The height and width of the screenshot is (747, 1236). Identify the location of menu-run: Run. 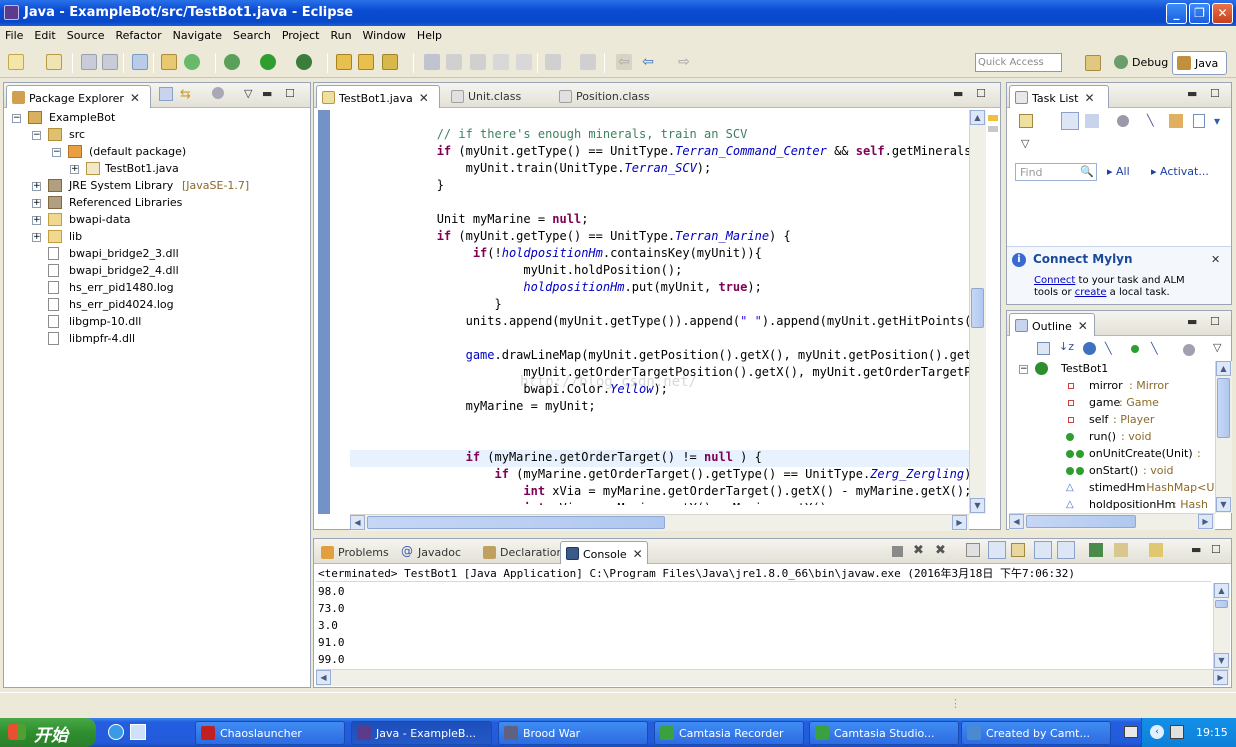
(341, 34).